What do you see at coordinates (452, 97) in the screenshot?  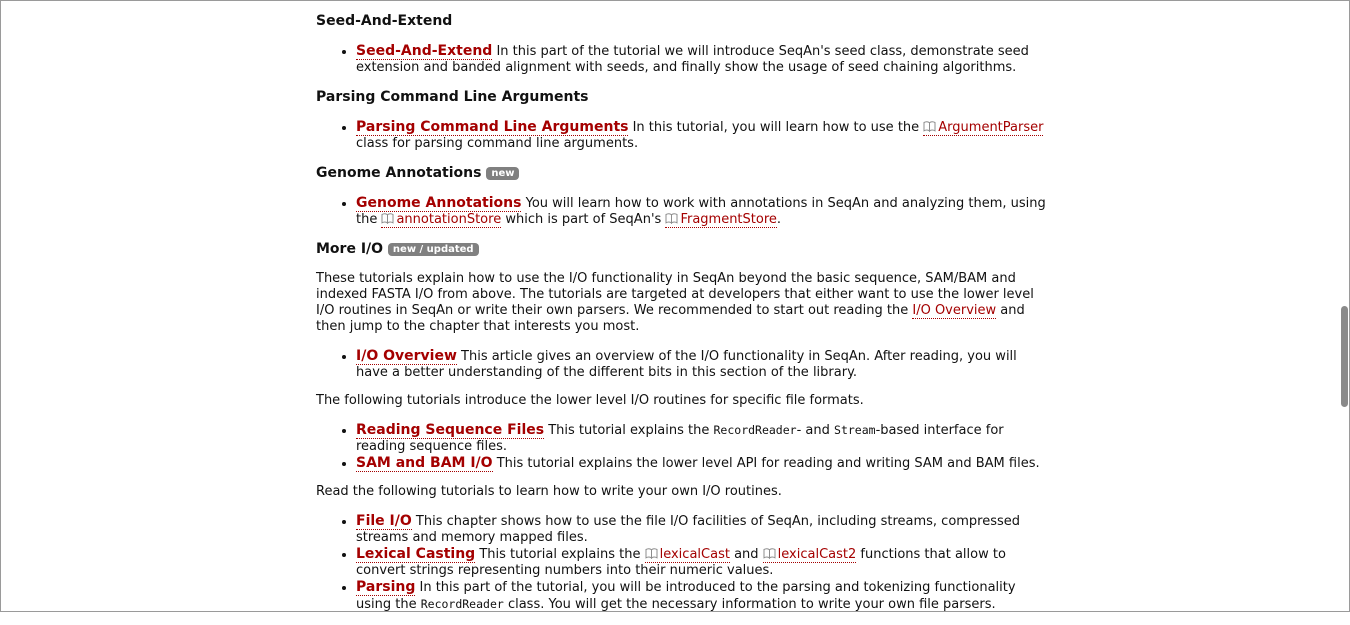 I see `heading-parsing-args: Parsing Command Line Arguments` at bounding box center [452, 97].